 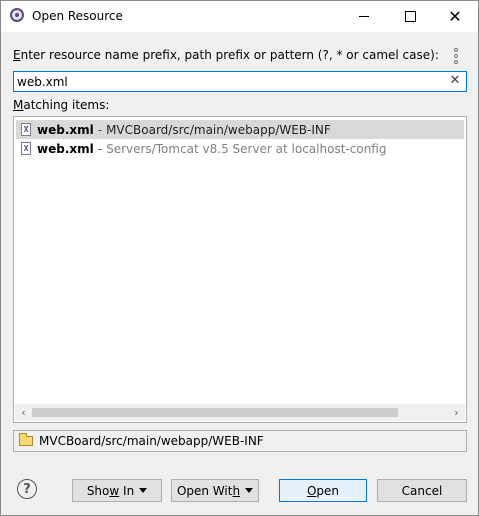 I want to click on show-in-button: Show In, so click(x=117, y=490).